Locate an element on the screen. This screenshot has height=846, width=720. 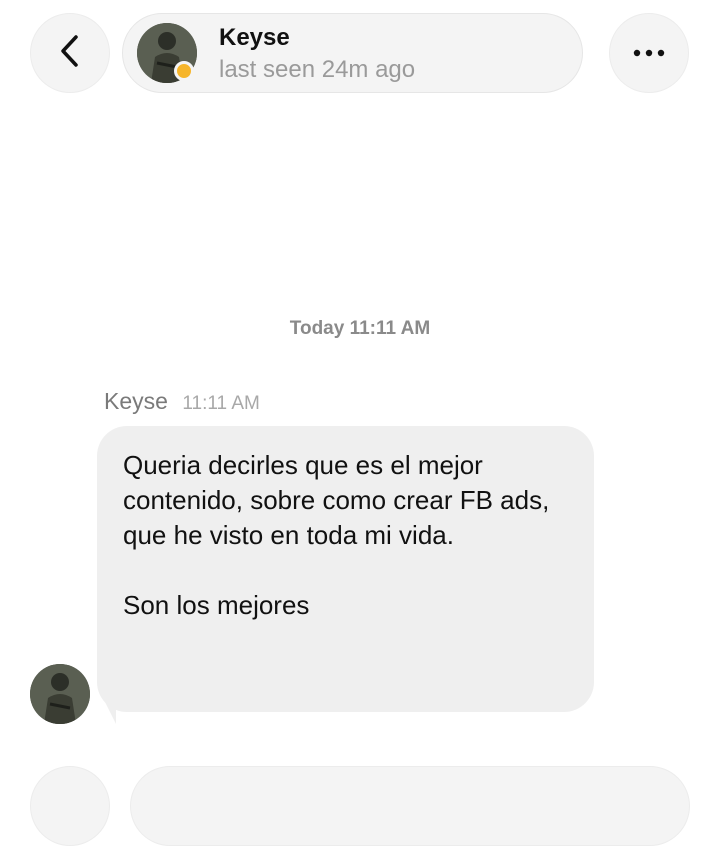
message-time: 11:11 AM is located at coordinates (221, 403).